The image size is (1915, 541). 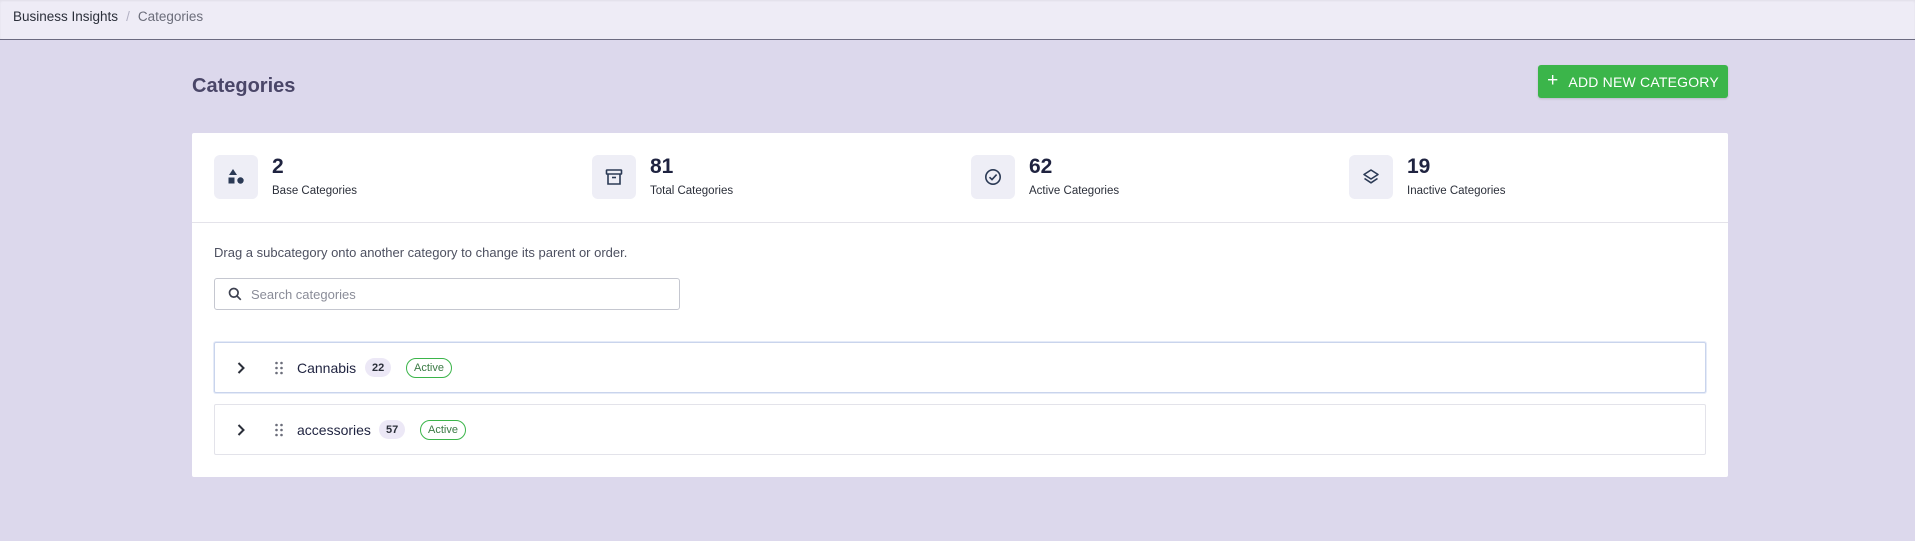 What do you see at coordinates (236, 177) in the screenshot?
I see `shapes-icon` at bounding box center [236, 177].